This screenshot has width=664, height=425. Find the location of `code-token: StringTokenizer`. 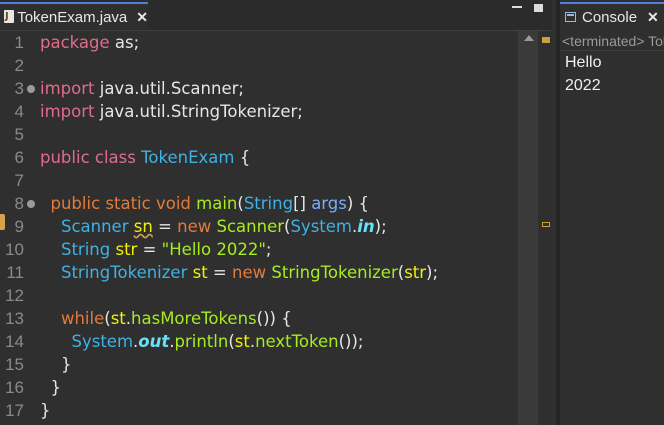

code-token: StringTokenizer is located at coordinates (124, 272).